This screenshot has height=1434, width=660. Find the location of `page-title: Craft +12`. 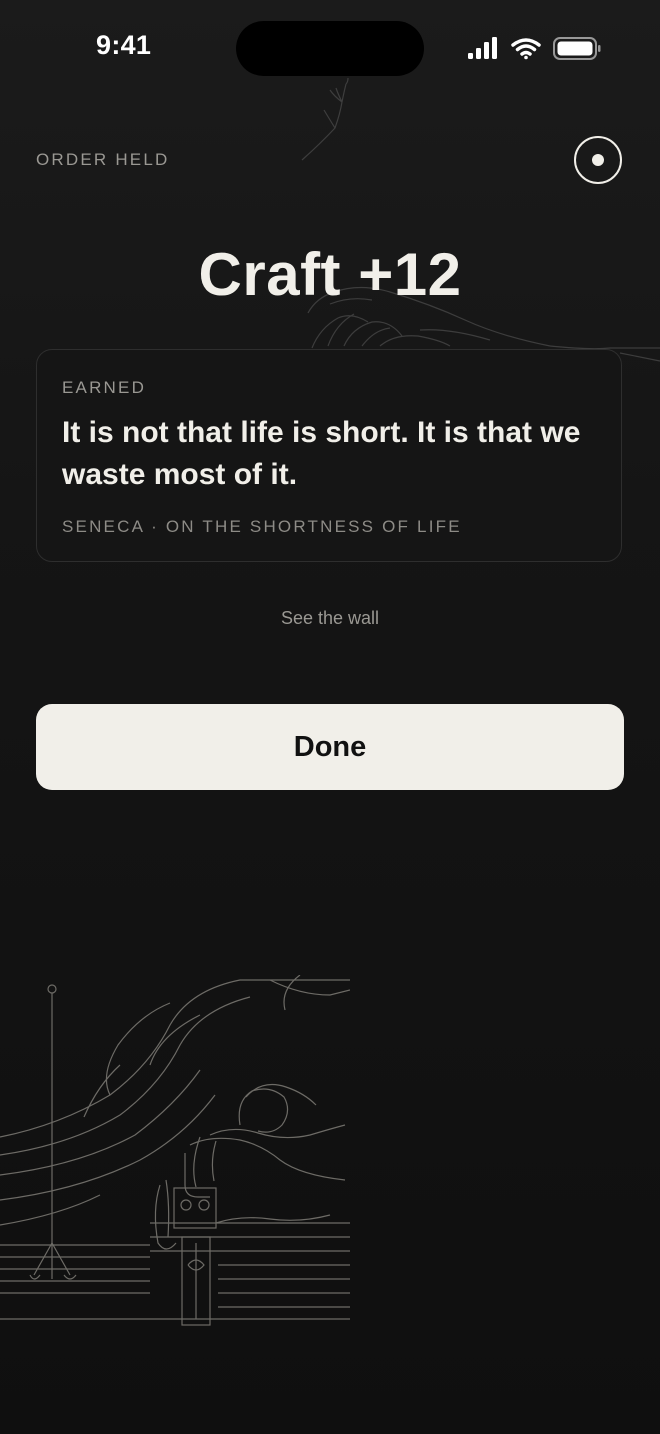

page-title: Craft +12 is located at coordinates (330, 274).